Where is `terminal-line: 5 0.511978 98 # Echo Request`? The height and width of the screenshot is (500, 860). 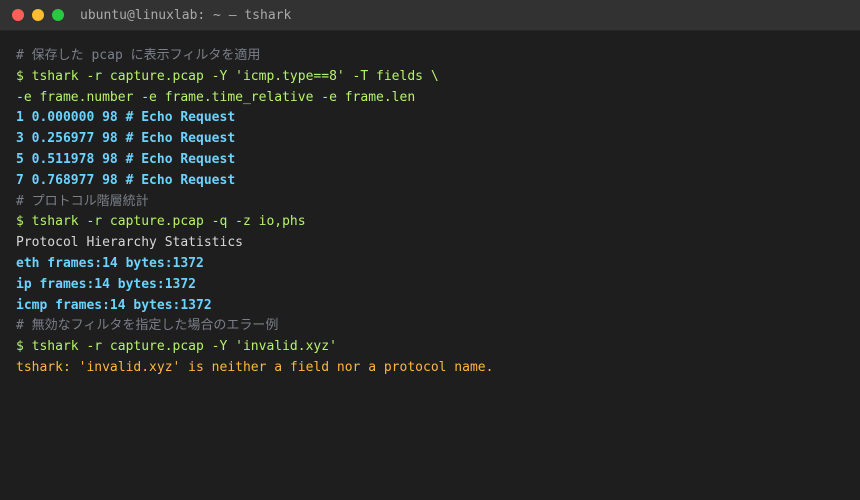 terminal-line: 5 0.511978 98 # Echo Request is located at coordinates (126, 159).